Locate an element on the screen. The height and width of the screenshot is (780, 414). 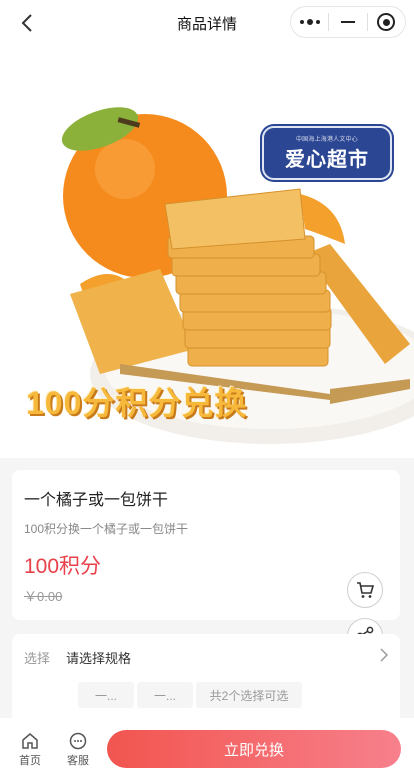
chat-icon is located at coordinates (78, 741).